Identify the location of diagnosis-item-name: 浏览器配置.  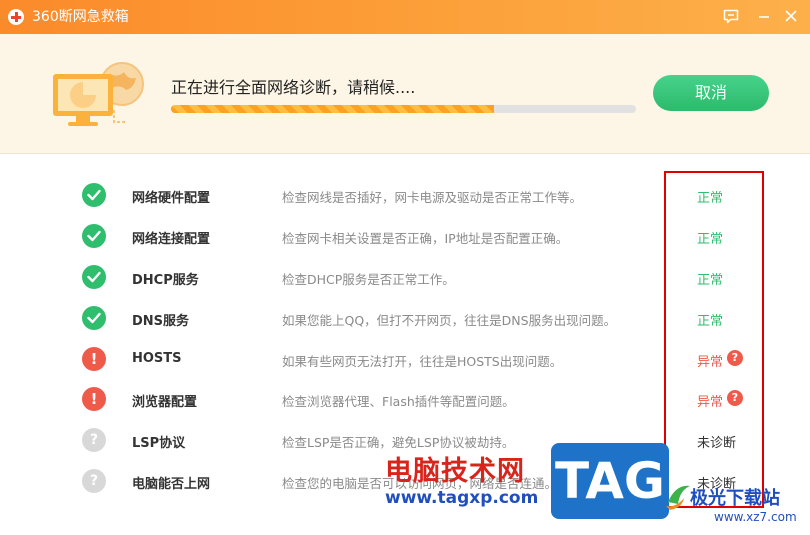
(165, 402).